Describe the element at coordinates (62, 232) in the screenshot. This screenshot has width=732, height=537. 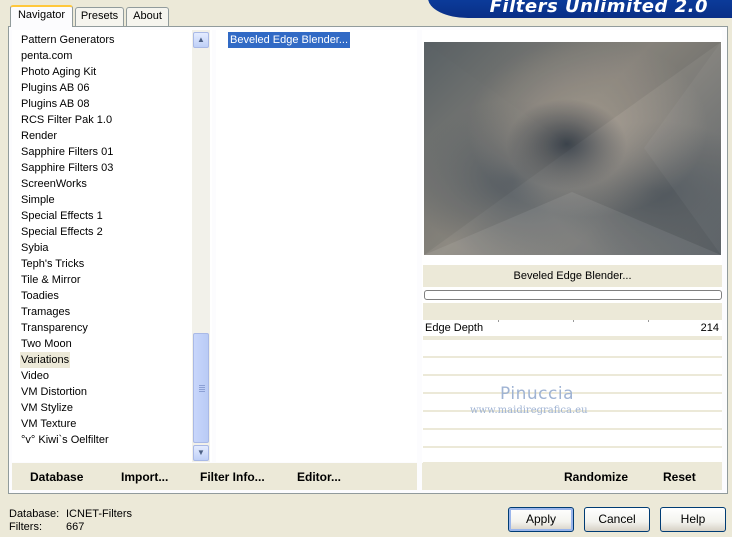
I see `category-item: Special Effects 2` at that location.